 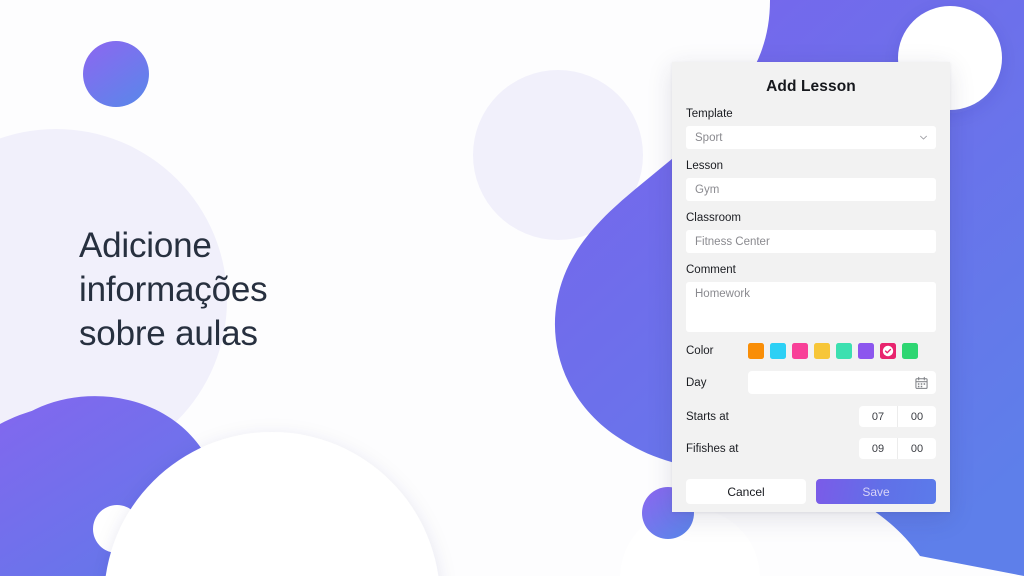 What do you see at coordinates (756, 351) in the screenshot?
I see `color-swatch-orange` at bounding box center [756, 351].